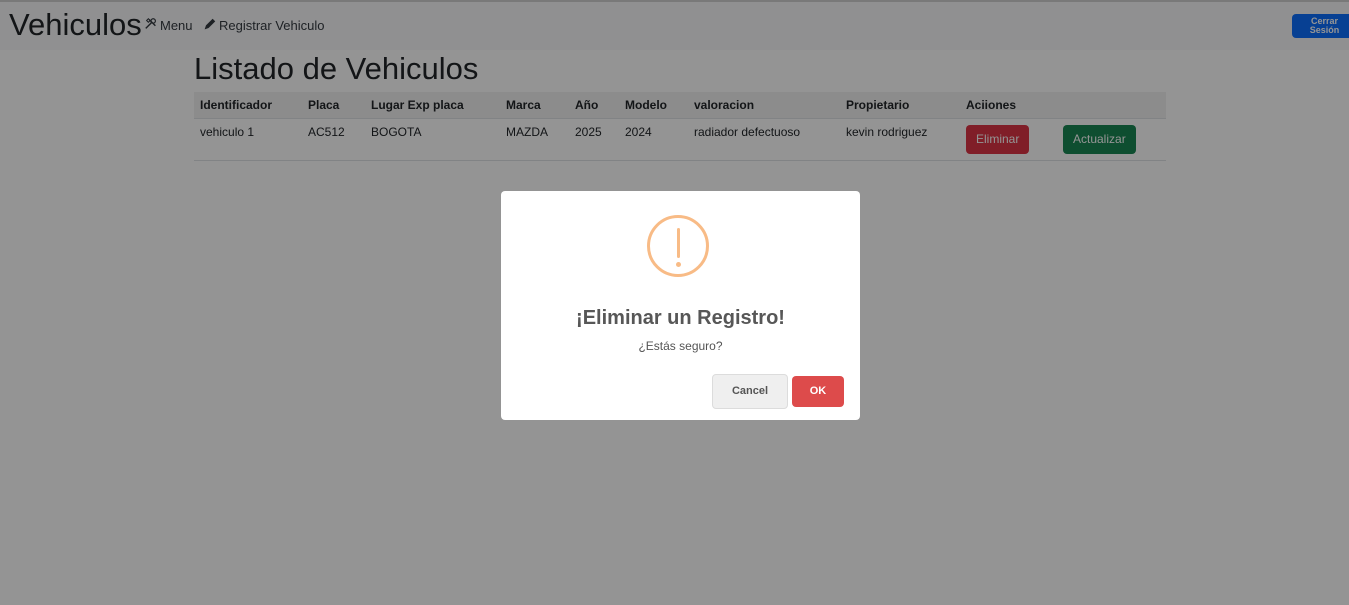  Describe the element at coordinates (678, 246) in the screenshot. I see `warning-icon` at that location.